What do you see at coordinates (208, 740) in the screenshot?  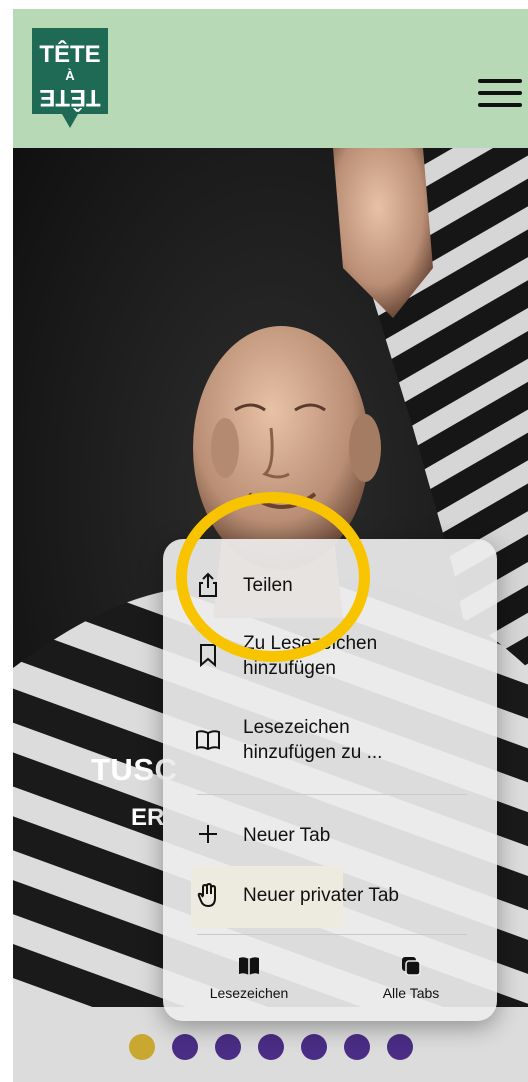 I see `book-icon` at bounding box center [208, 740].